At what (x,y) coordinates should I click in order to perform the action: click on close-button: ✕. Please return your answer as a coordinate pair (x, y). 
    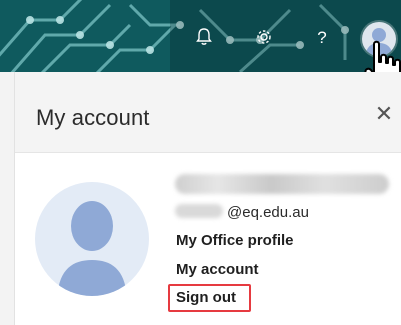
    Looking at the image, I should click on (384, 114).